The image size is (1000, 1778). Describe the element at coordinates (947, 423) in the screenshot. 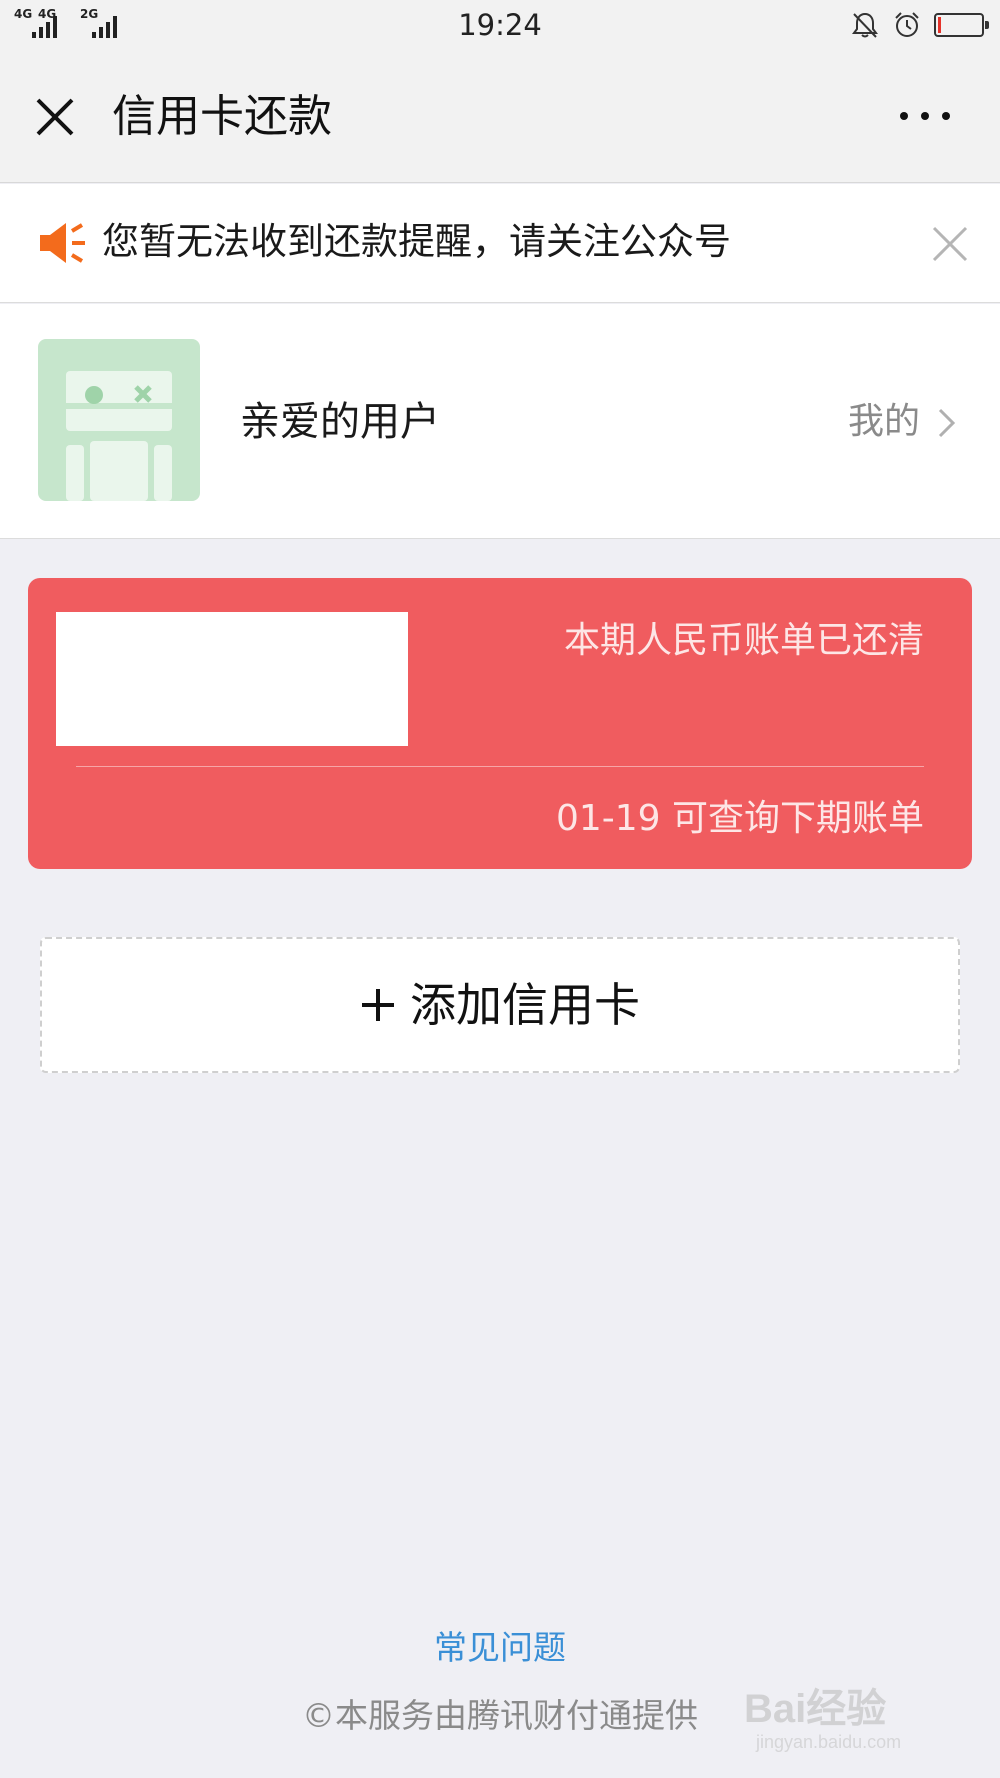

I see `chevron-right-icon` at that location.